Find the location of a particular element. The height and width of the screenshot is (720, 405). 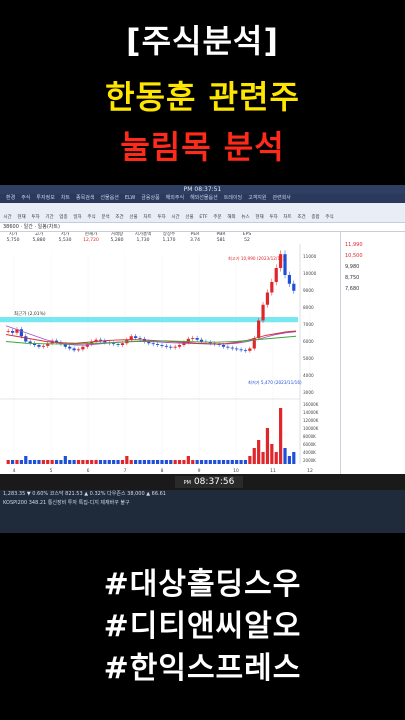

menu-item-2: 투자정보 is located at coordinates (45, 198).